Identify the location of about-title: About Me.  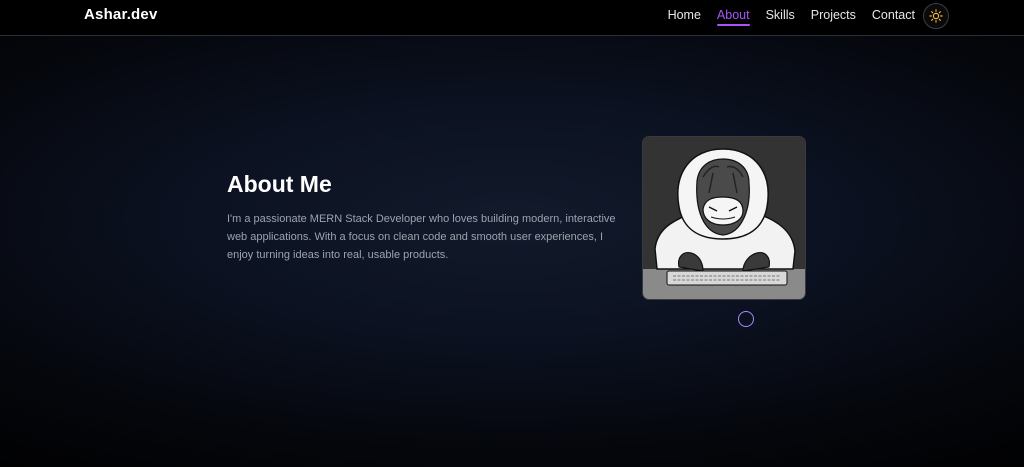
(279, 184).